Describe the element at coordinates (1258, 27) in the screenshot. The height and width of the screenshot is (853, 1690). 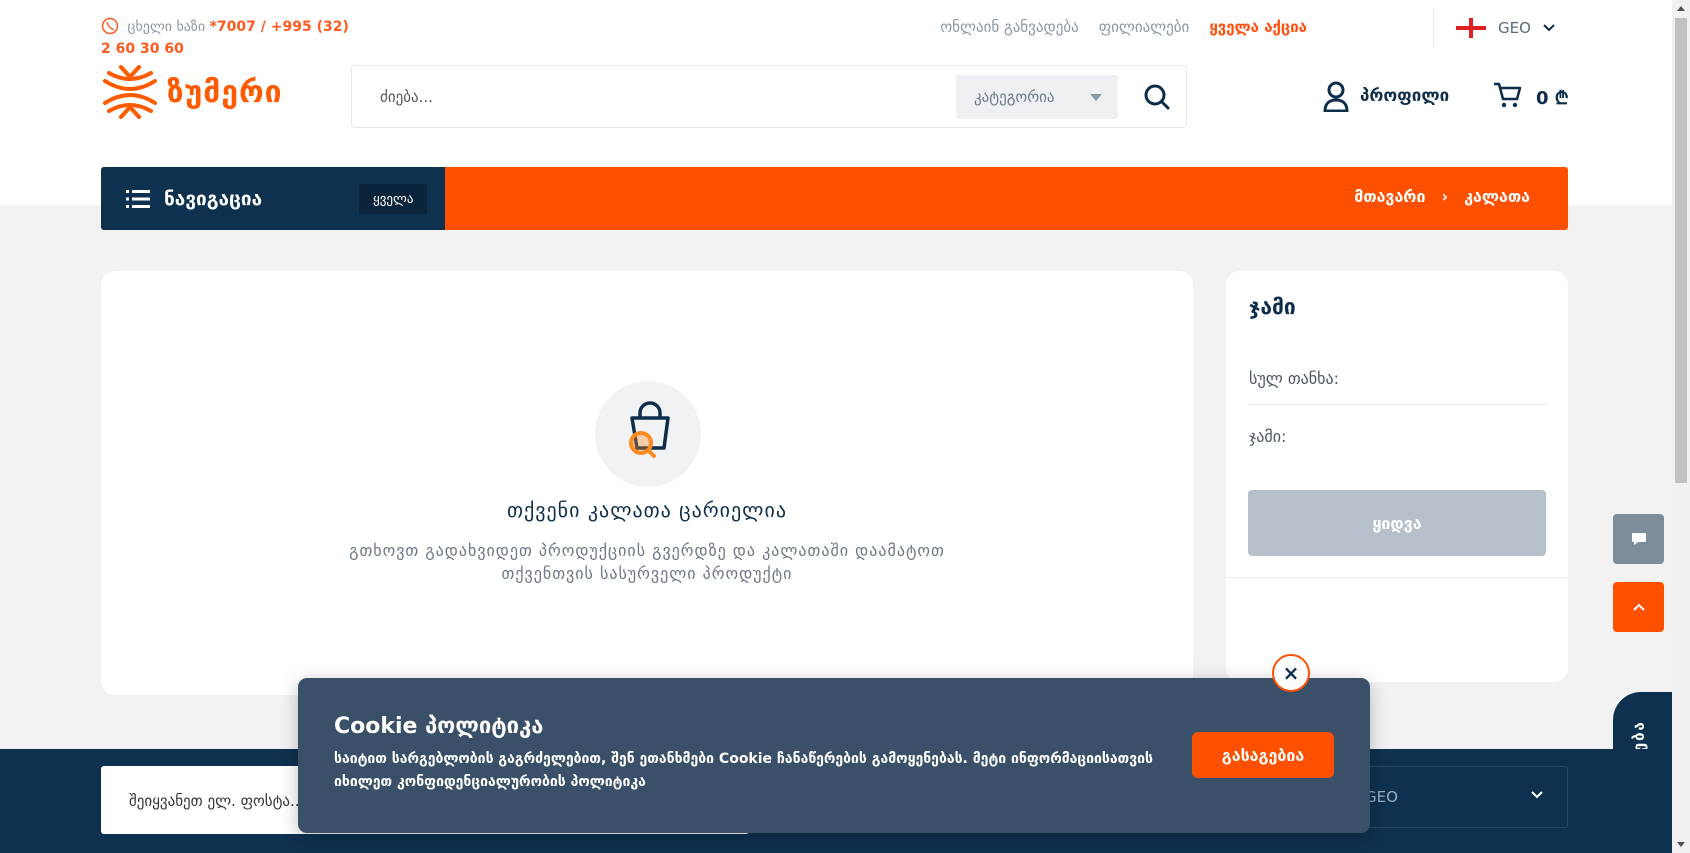
I see `link-all-promotions: ყველა აქცია` at that location.